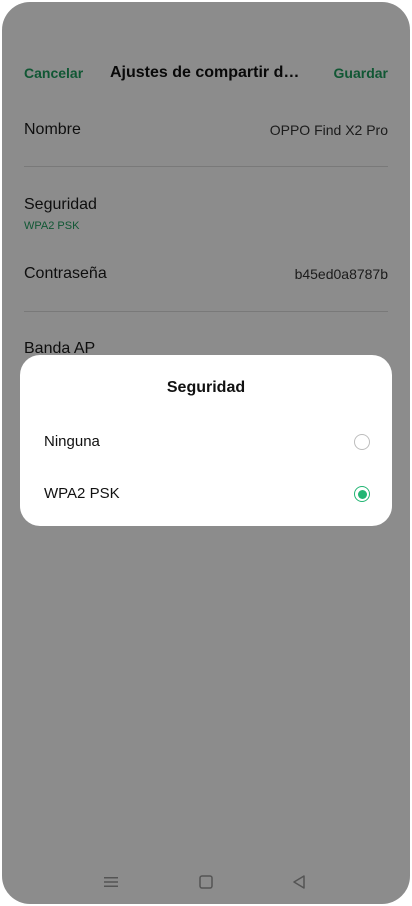  Describe the element at coordinates (72, 441) in the screenshot. I see `option-label: Ninguna` at that location.